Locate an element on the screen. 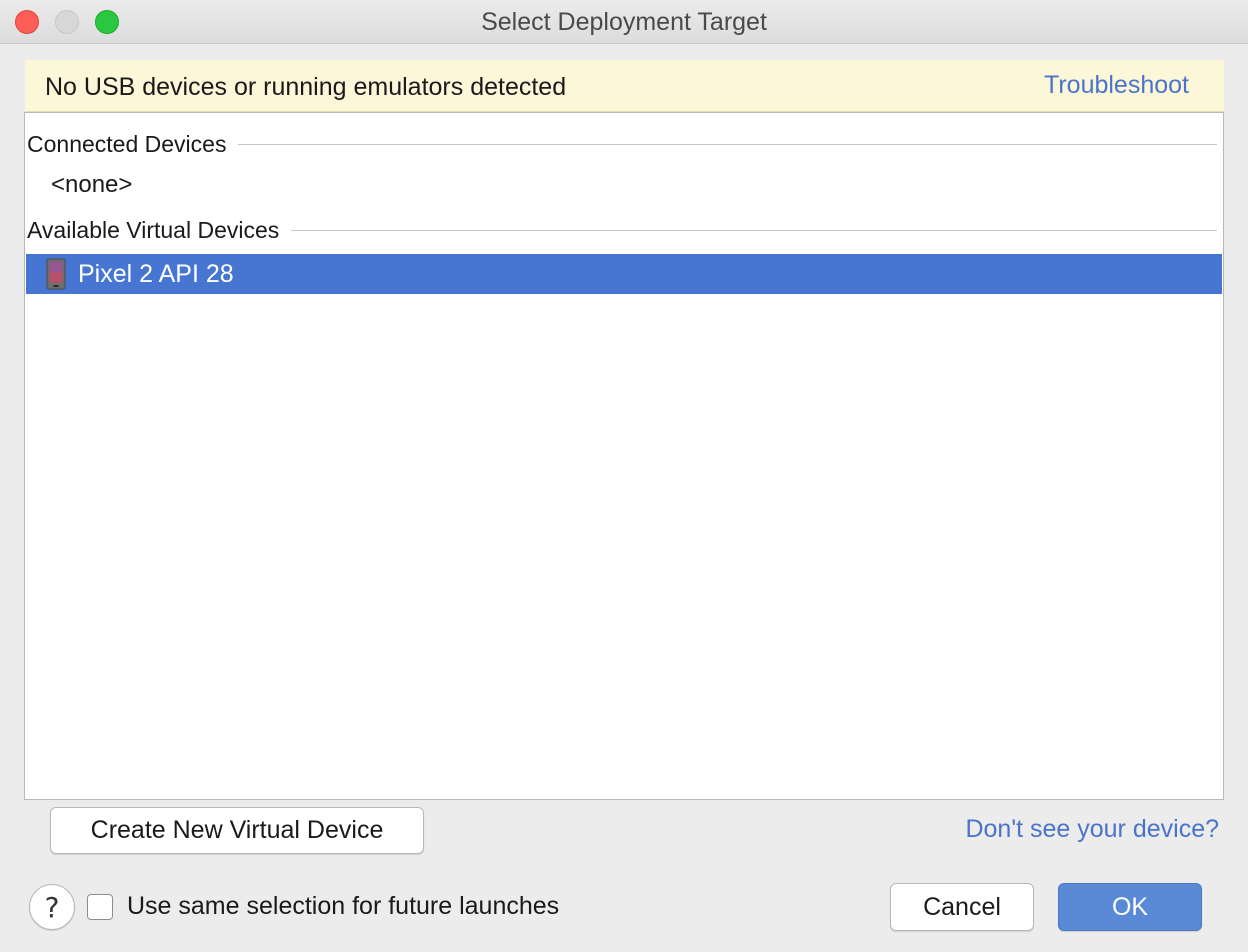  connected-devices-label: Connected Devices is located at coordinates (127, 143).